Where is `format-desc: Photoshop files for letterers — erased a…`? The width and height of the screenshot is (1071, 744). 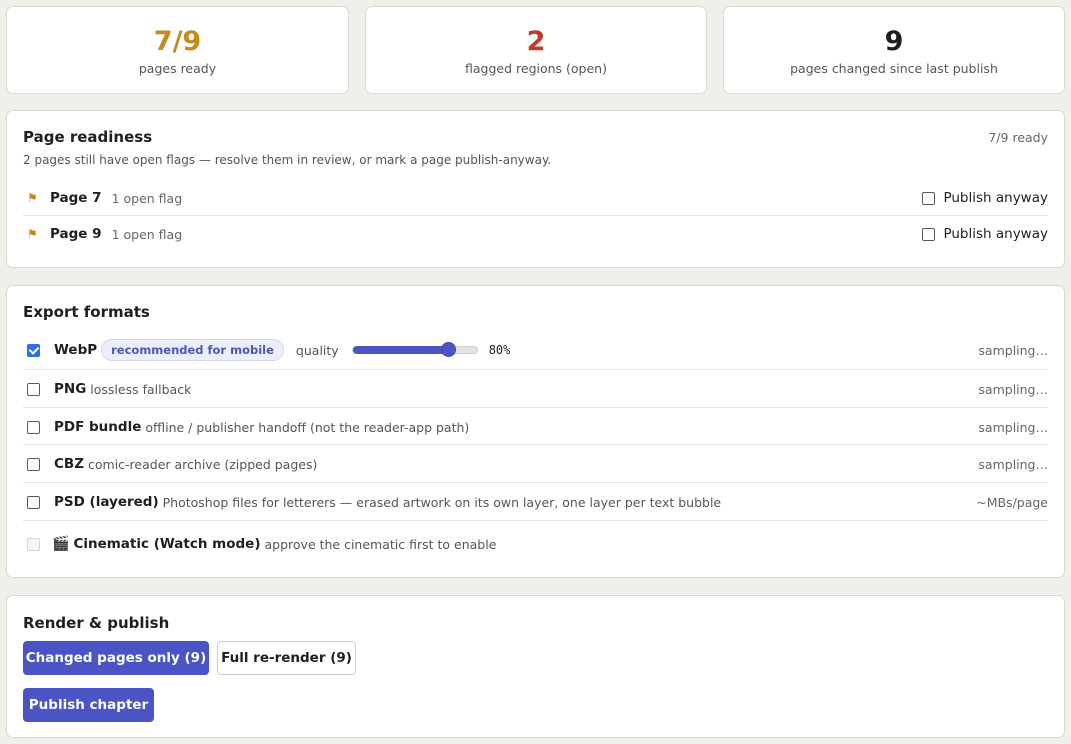
format-desc: Photoshop files for letterers — erased a… is located at coordinates (442, 502).